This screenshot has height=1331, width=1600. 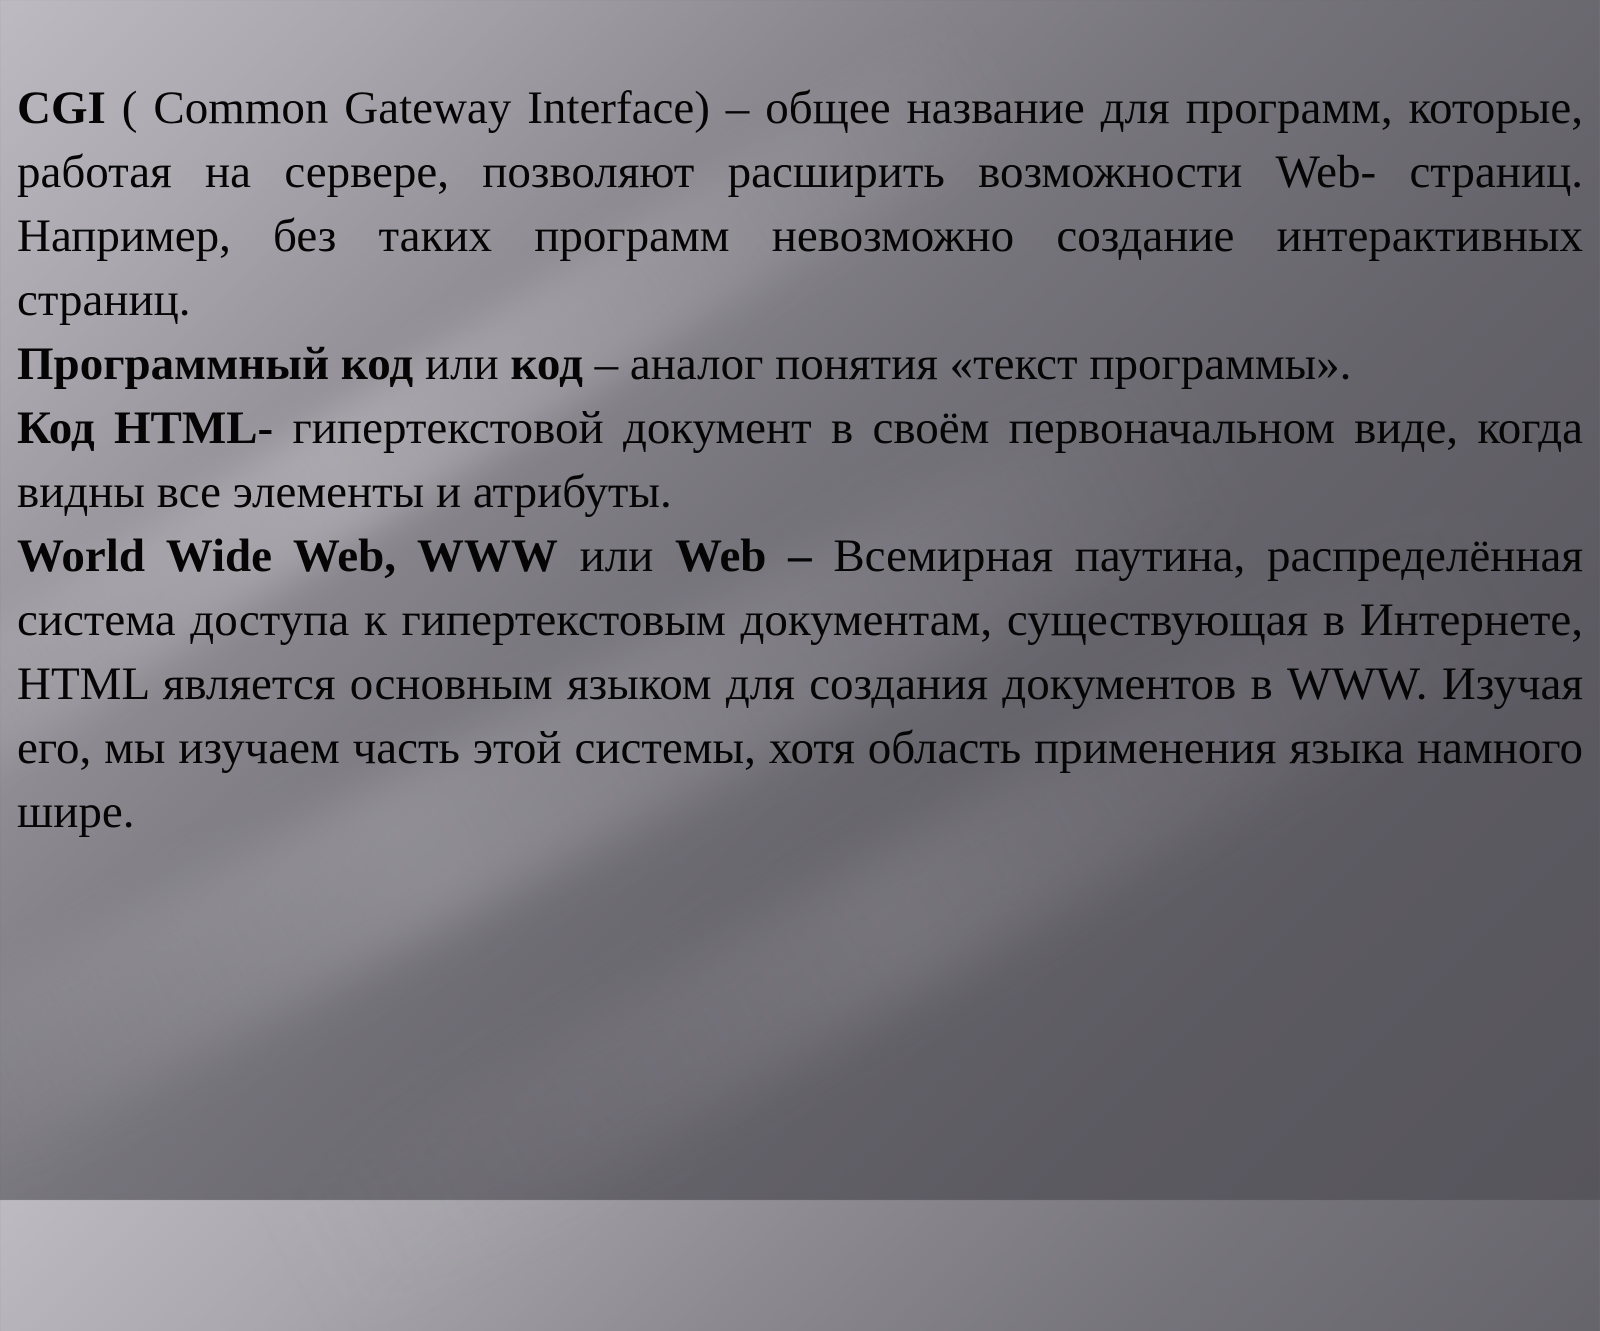 What do you see at coordinates (215, 364) in the screenshot?
I see `term-program-code: Программный код` at bounding box center [215, 364].